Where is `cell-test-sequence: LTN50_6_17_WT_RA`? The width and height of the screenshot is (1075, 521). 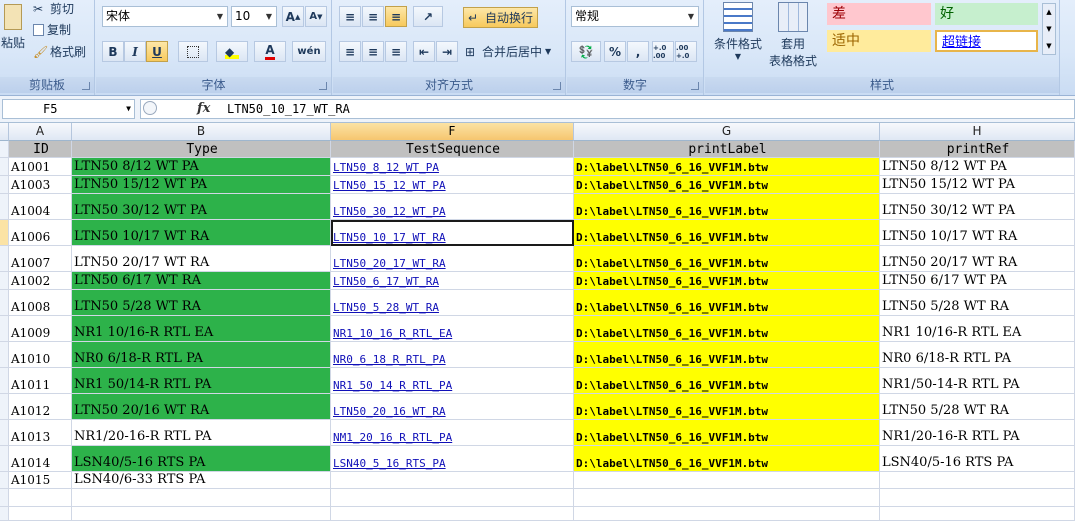 cell-test-sequence: LTN50_6_17_WT_RA is located at coordinates (452, 281).